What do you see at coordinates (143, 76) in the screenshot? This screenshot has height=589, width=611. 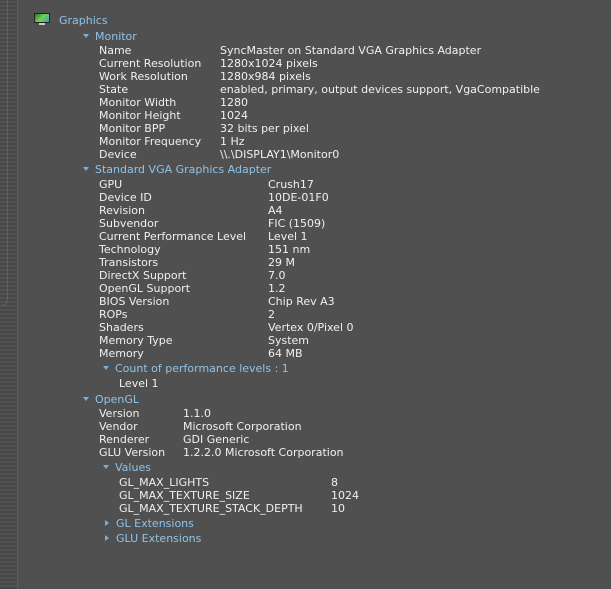 I see `property-key: Work Resolution` at bounding box center [143, 76].